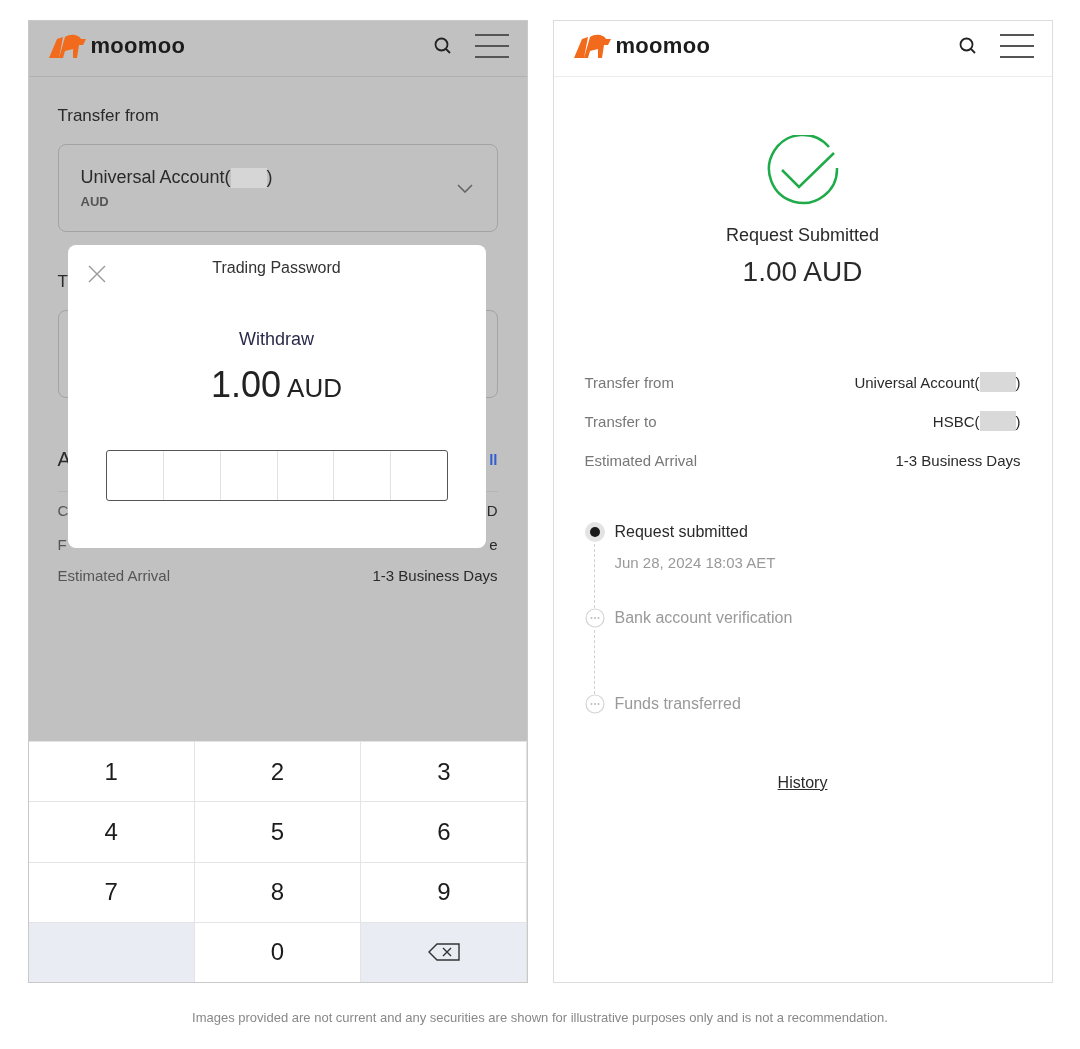 The image size is (1080, 1049). Describe the element at coordinates (96, 274) in the screenshot. I see `close-icon` at that location.